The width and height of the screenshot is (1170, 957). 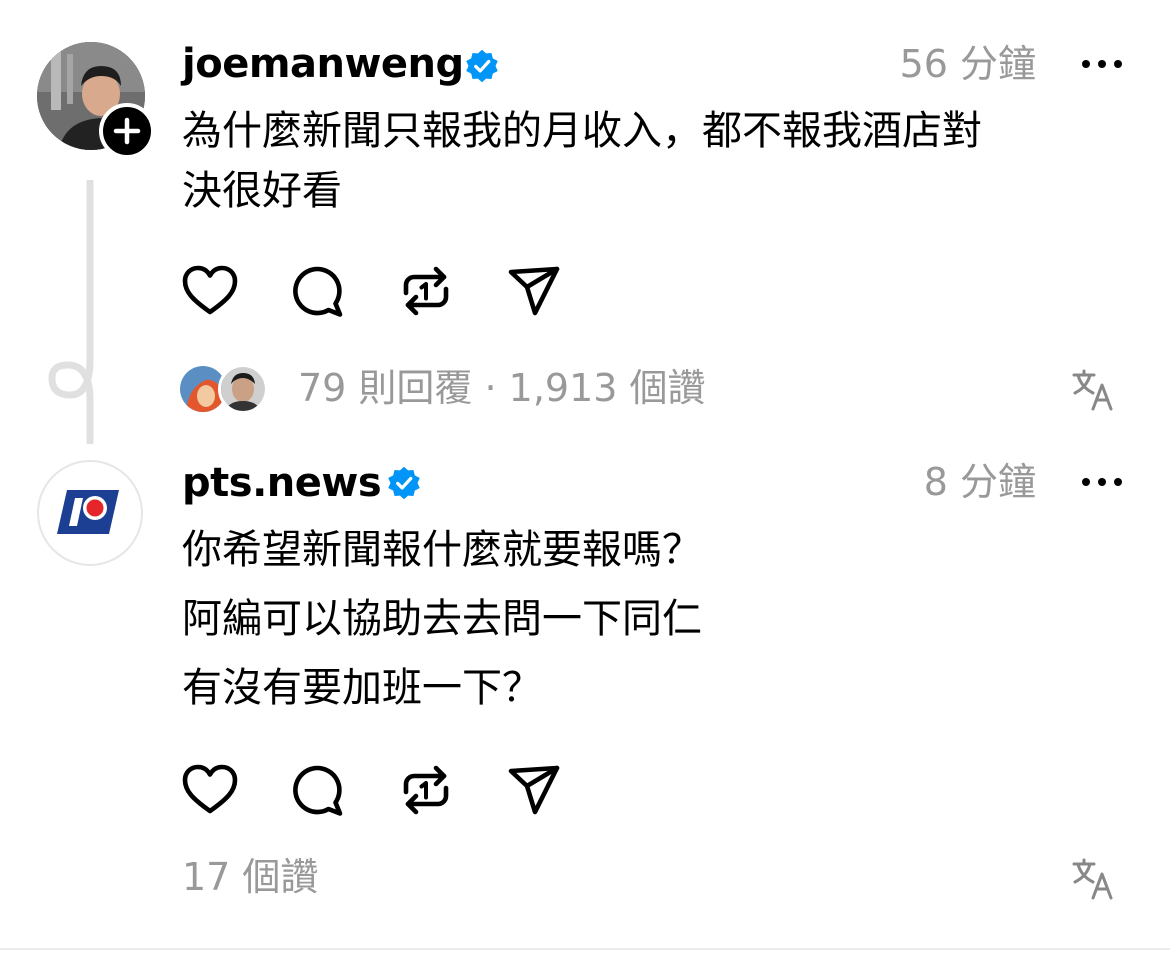 What do you see at coordinates (282, 483) in the screenshot?
I see `reply-username: pts.news` at bounding box center [282, 483].